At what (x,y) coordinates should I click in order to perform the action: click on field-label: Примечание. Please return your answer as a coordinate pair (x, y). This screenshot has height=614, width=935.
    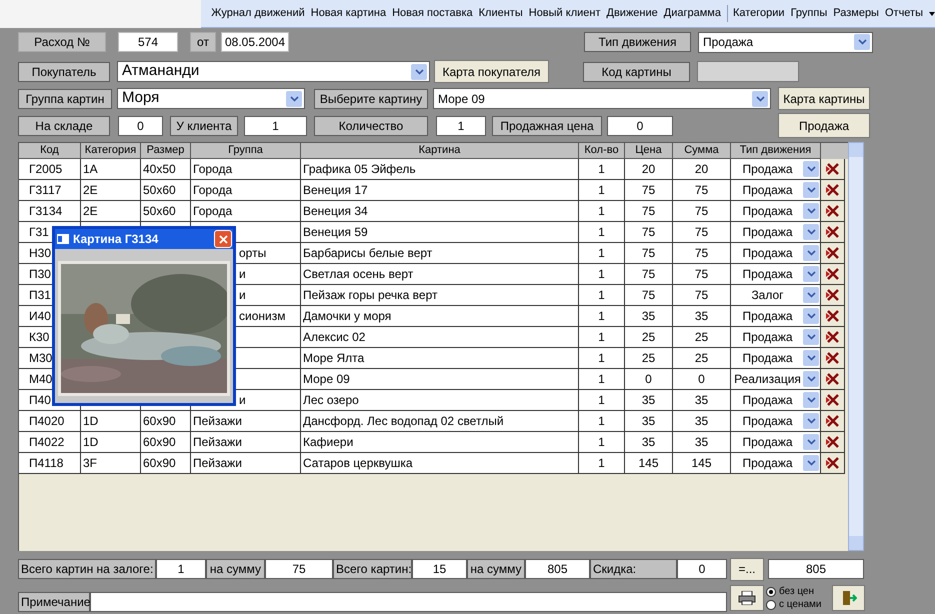
    Looking at the image, I should click on (54, 602).